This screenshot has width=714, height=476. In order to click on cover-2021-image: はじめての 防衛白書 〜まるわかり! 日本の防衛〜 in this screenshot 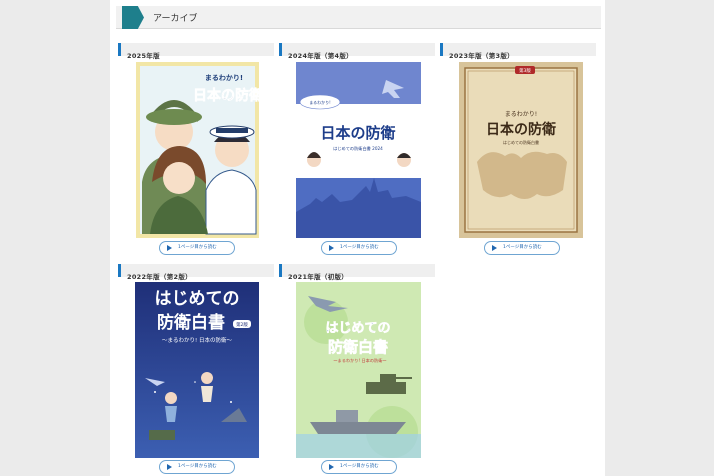, I will do `click(358, 370)`.